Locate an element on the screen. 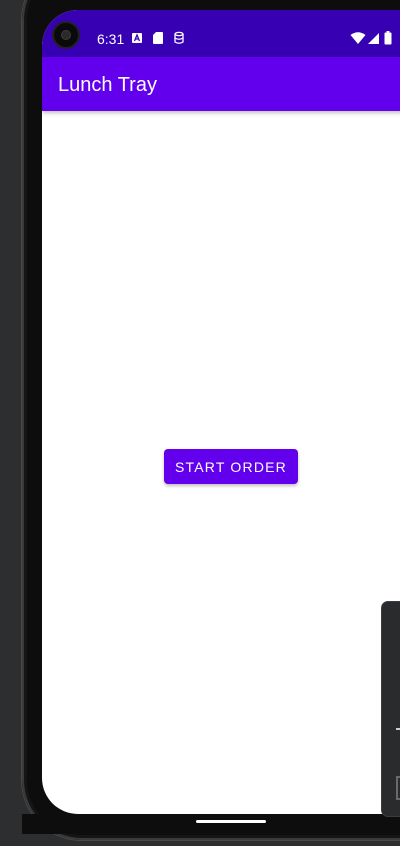  a-icon is located at coordinates (137, 38).